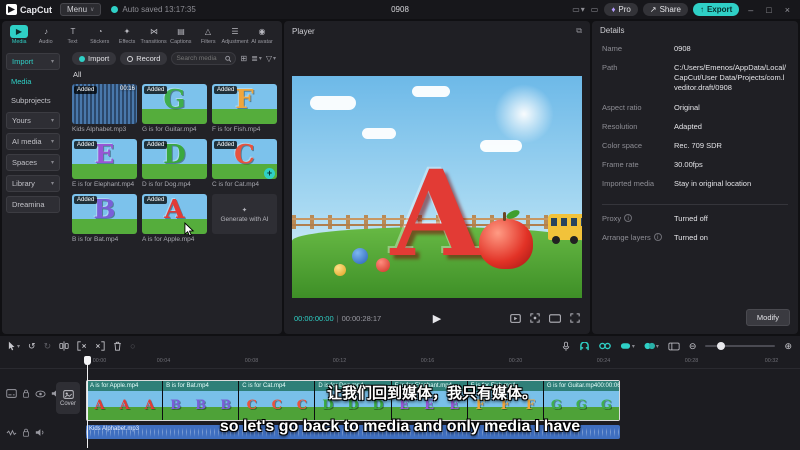 The image size is (800, 450). I want to click on delete-right-icon, so click(100, 346).